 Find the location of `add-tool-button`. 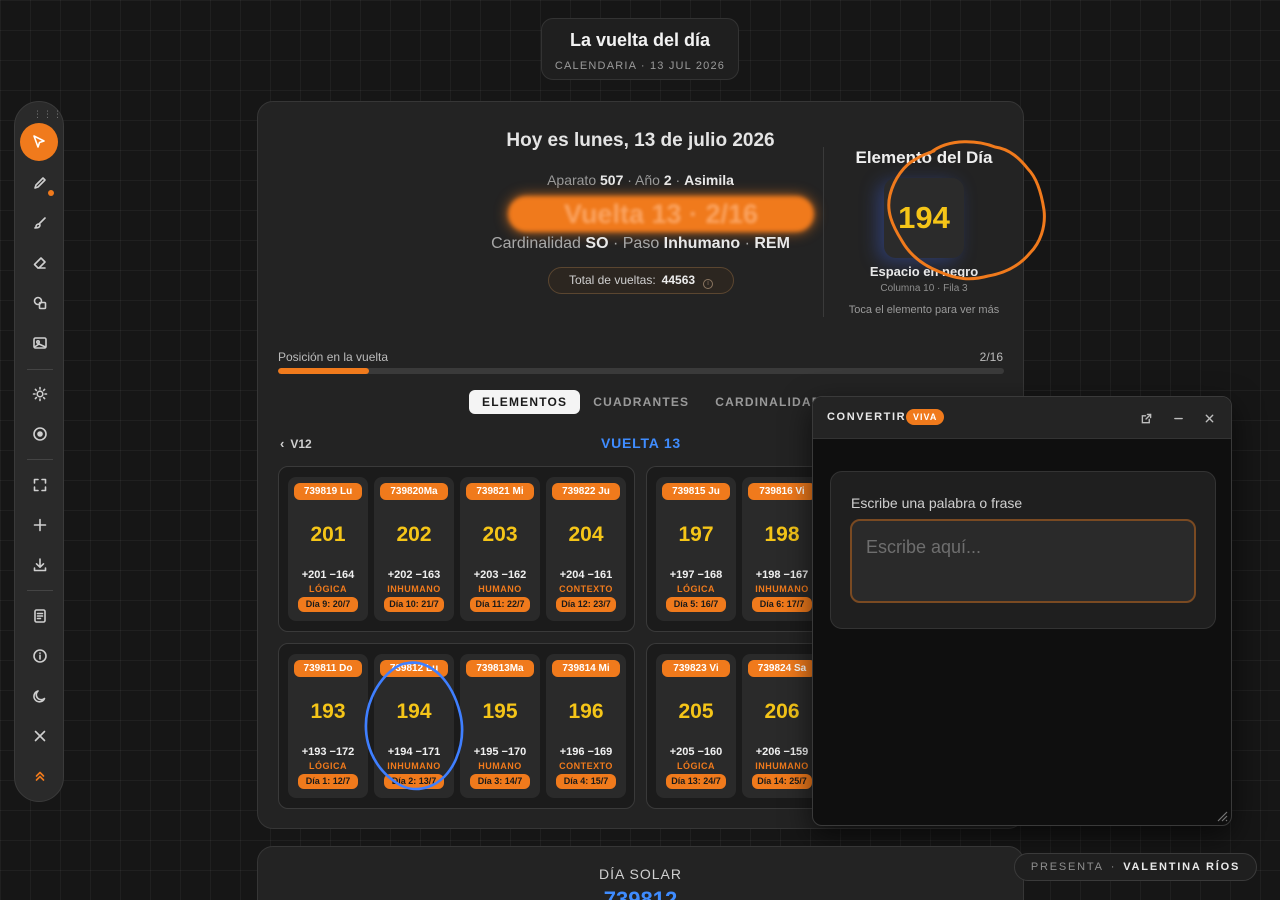

add-tool-button is located at coordinates (40, 525).